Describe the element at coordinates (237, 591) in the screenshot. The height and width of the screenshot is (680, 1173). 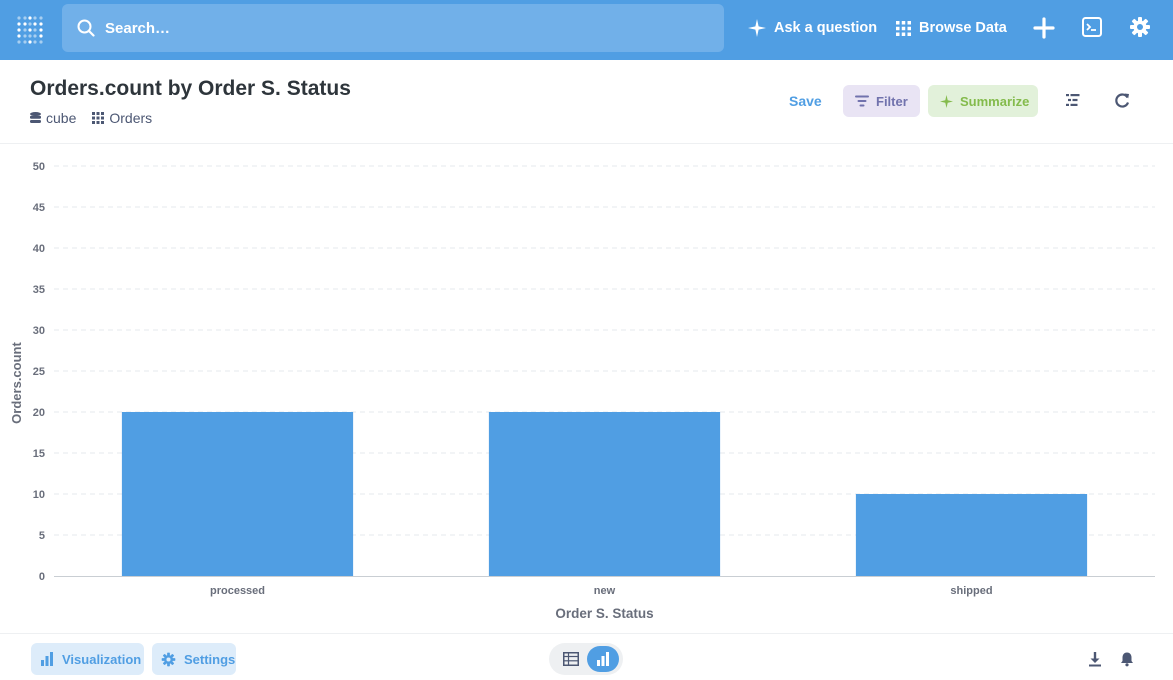
I see `x-tick-label: processed` at that location.